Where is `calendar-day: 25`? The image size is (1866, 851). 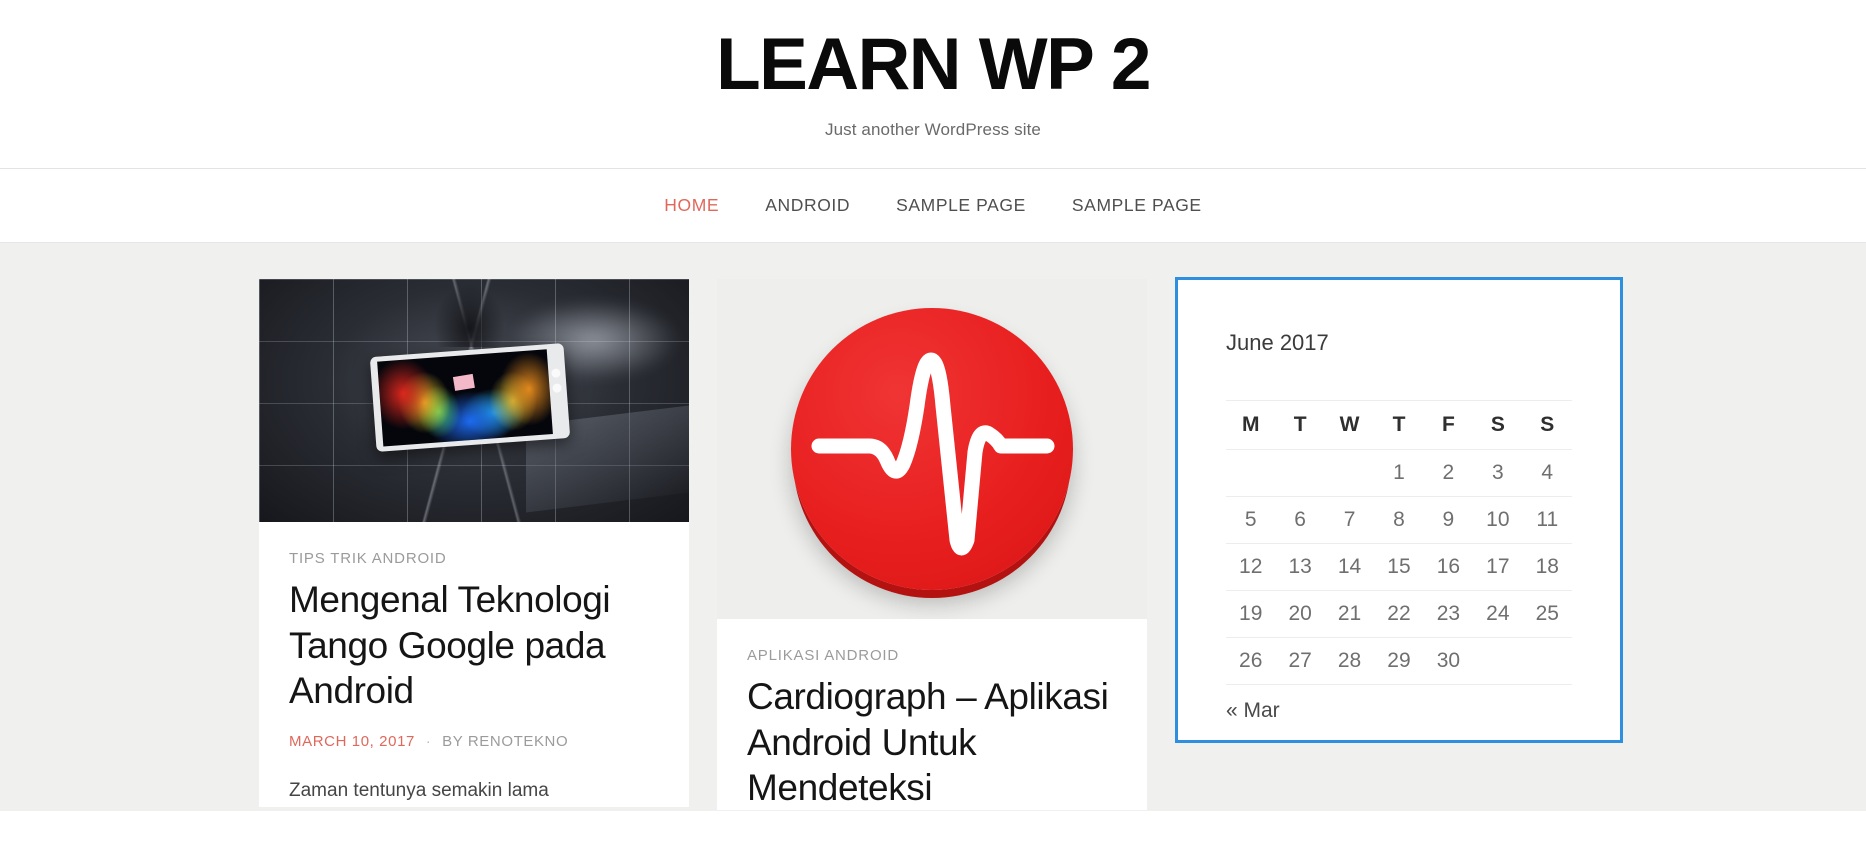
calendar-day: 25 is located at coordinates (1547, 614).